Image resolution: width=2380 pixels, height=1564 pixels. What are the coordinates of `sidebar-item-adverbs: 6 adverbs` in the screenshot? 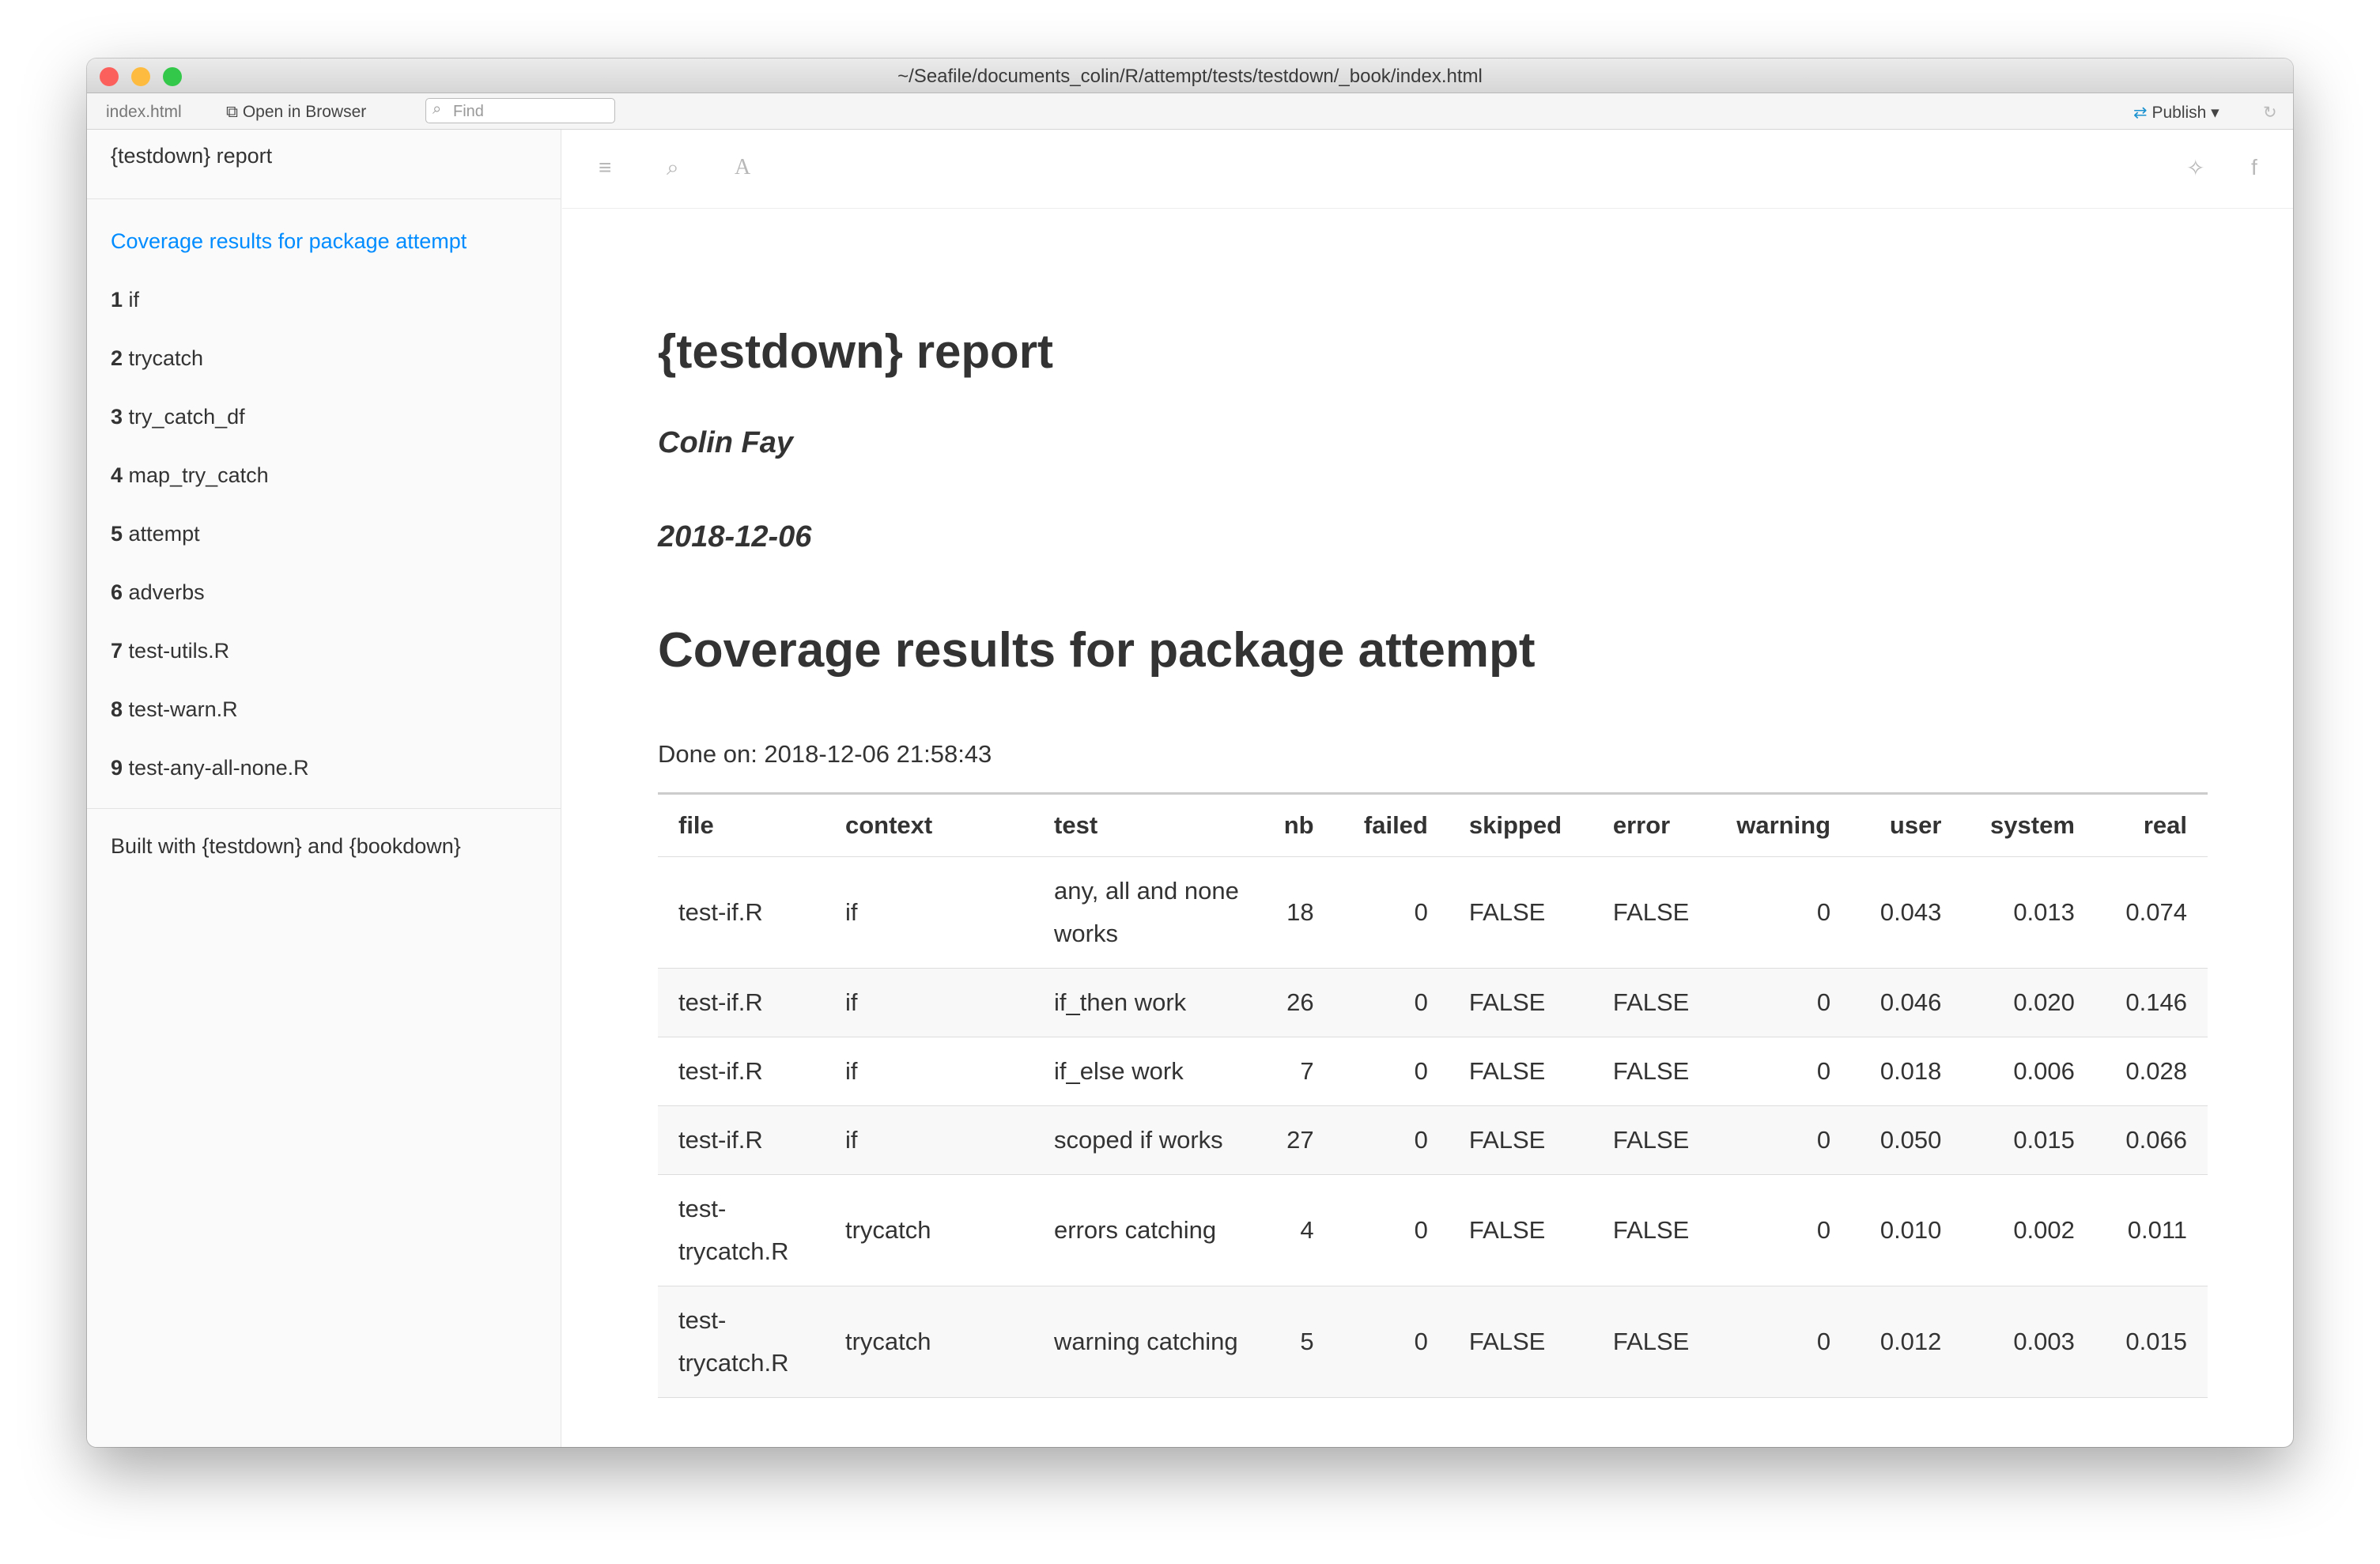 It's located at (324, 592).